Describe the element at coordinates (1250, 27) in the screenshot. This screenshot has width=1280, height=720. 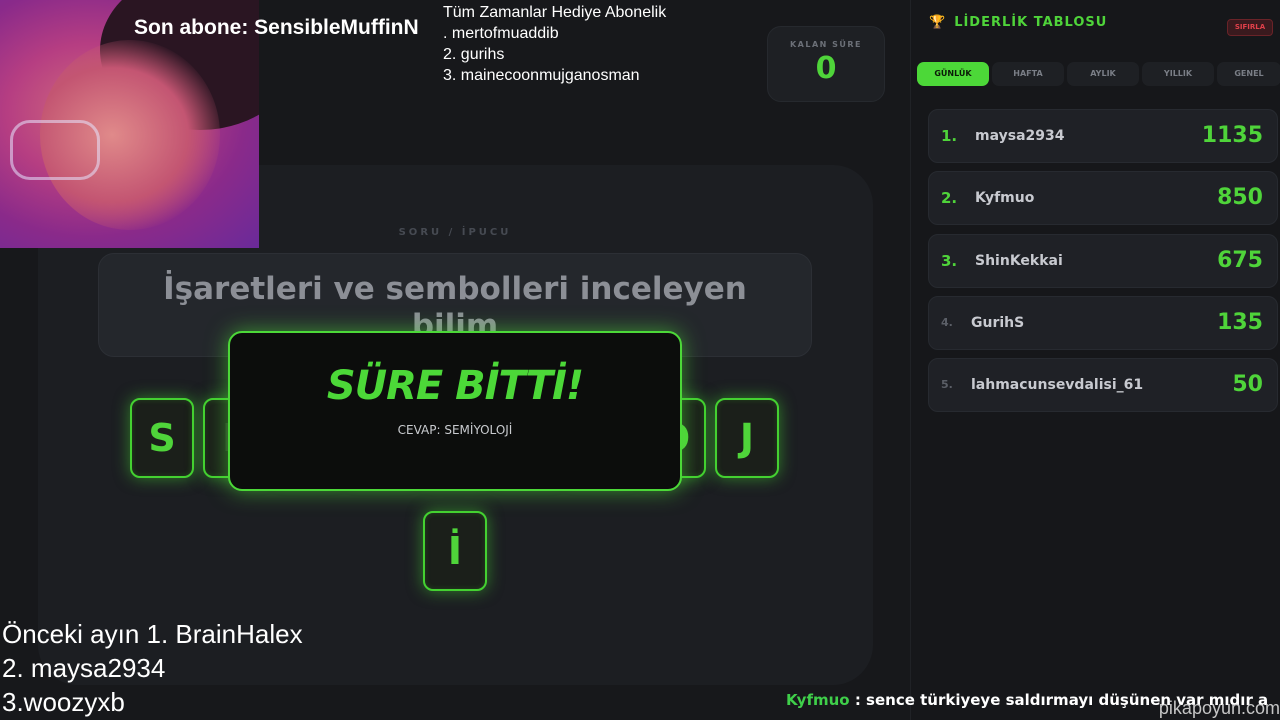
I see `reset-button: SIFIRLA` at that location.